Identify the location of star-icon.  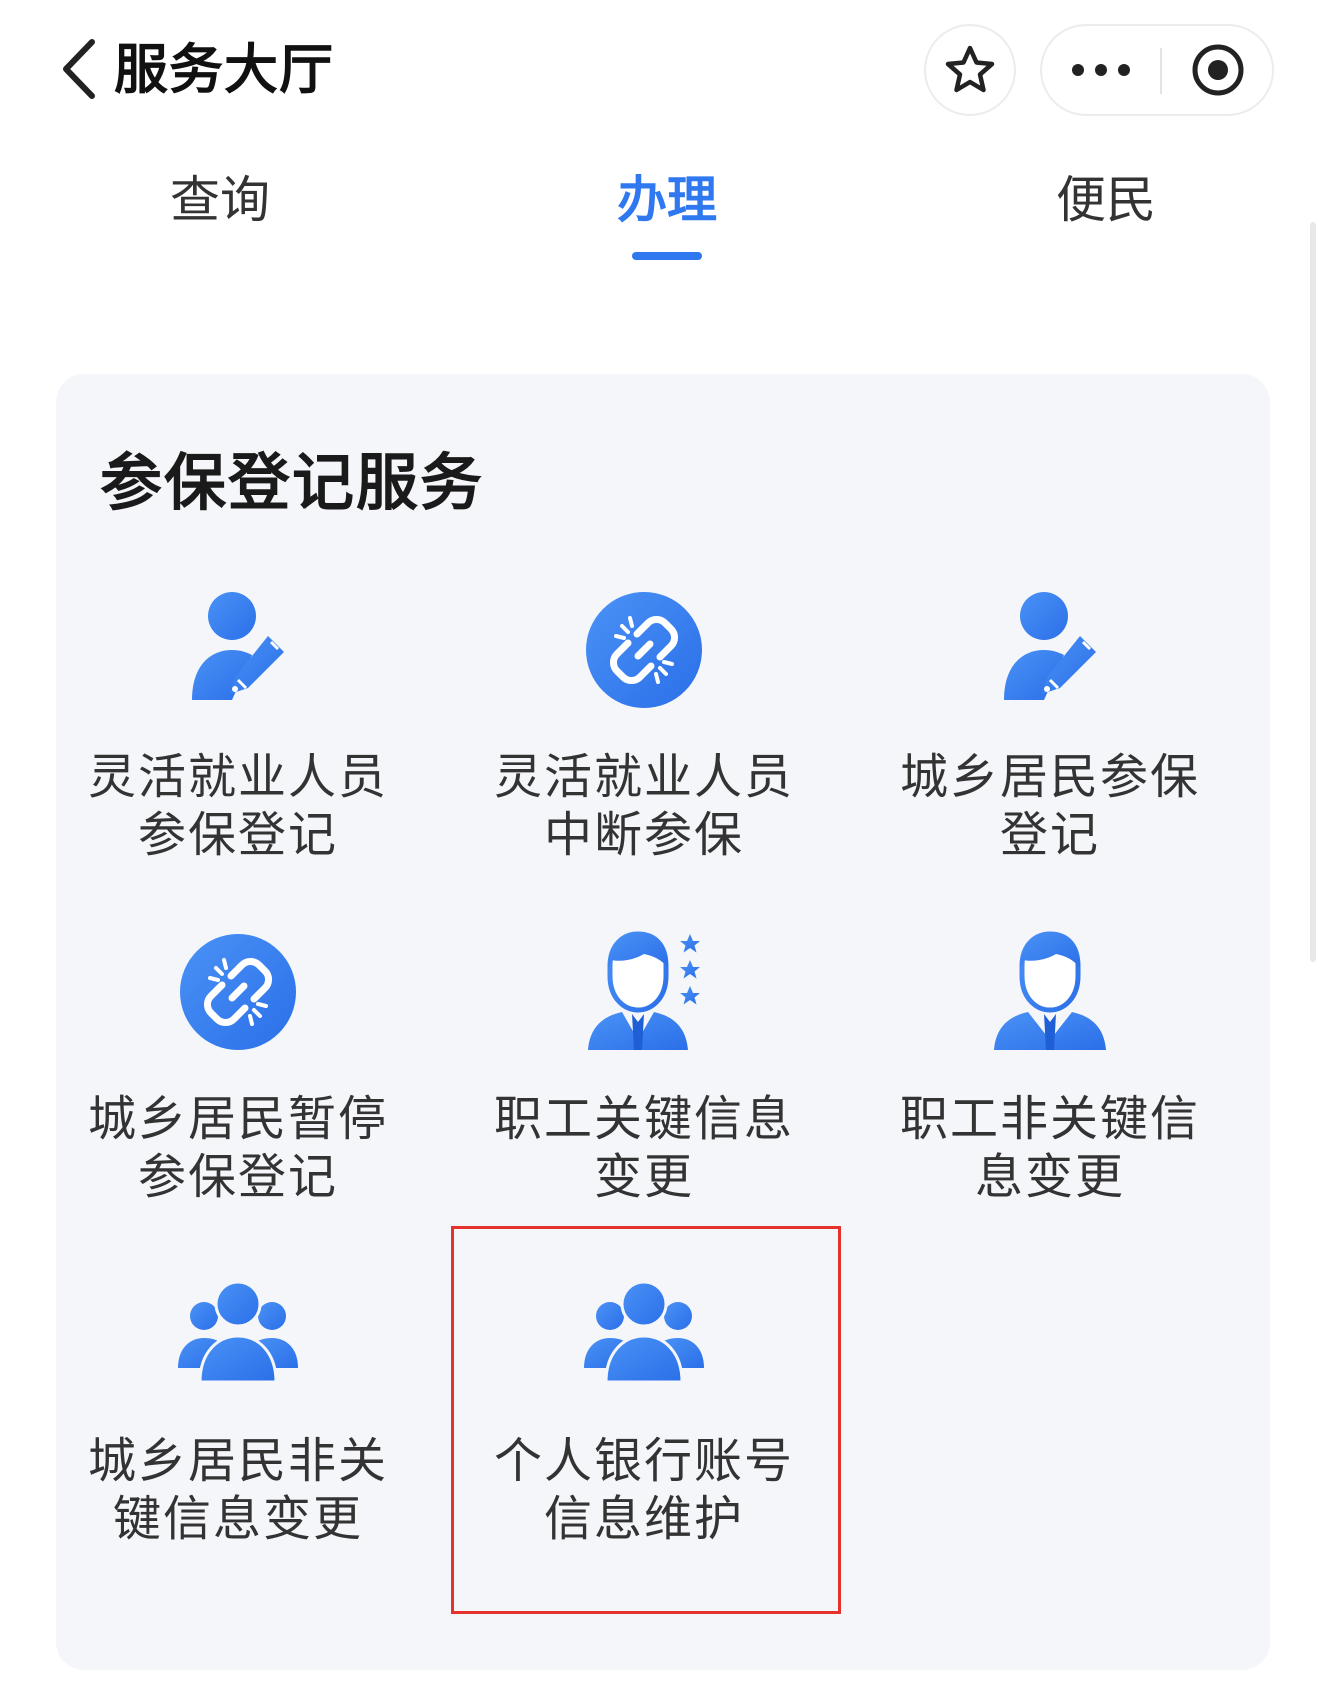
(970, 69).